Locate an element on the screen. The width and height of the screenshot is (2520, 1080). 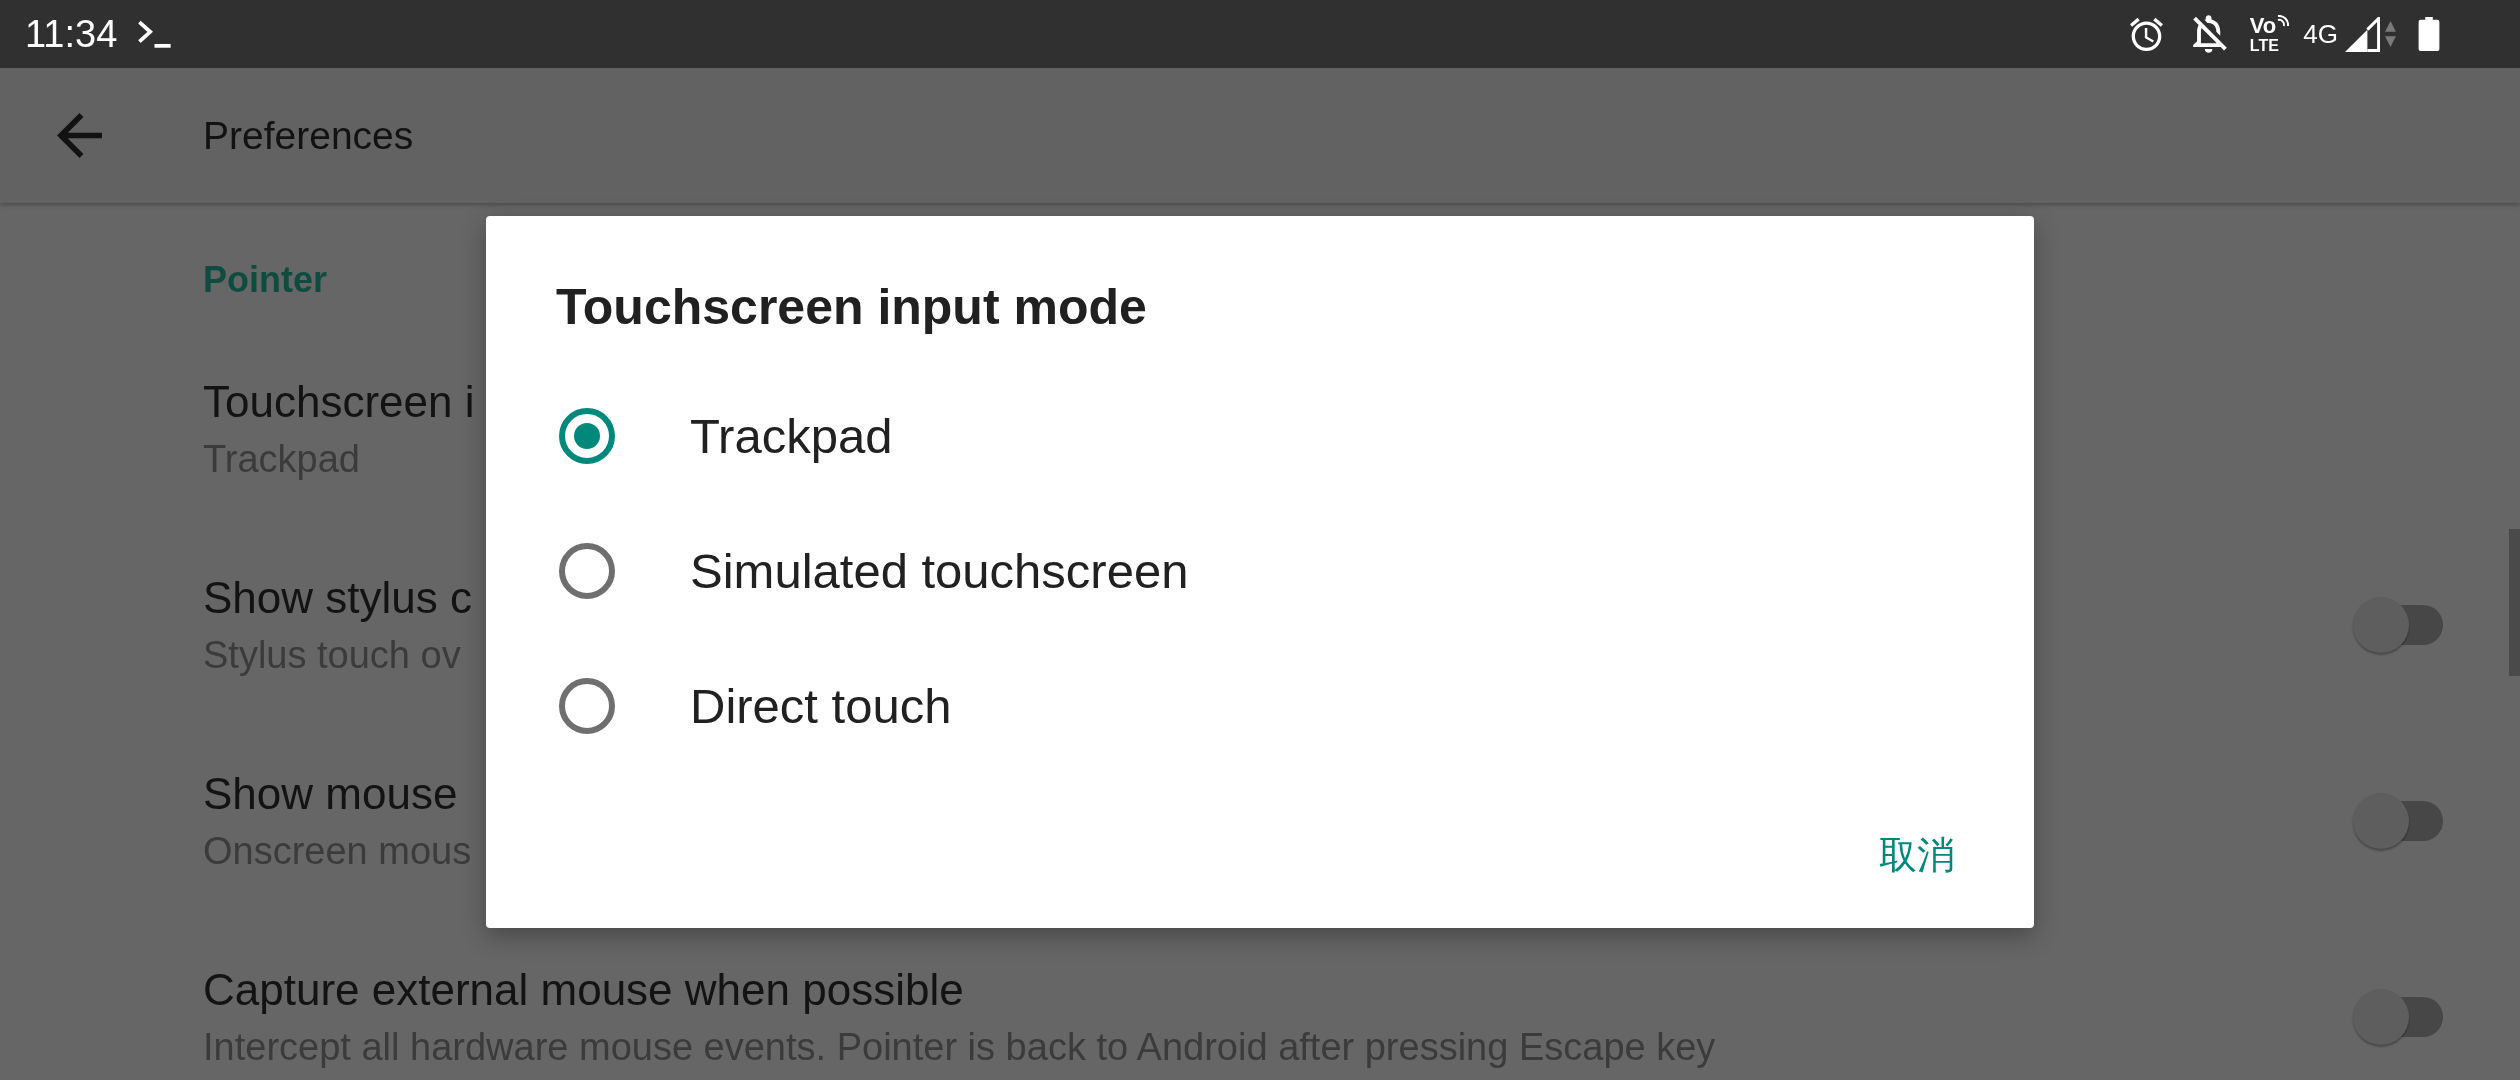
volte-label: Vo is located at coordinates (2263, 25).